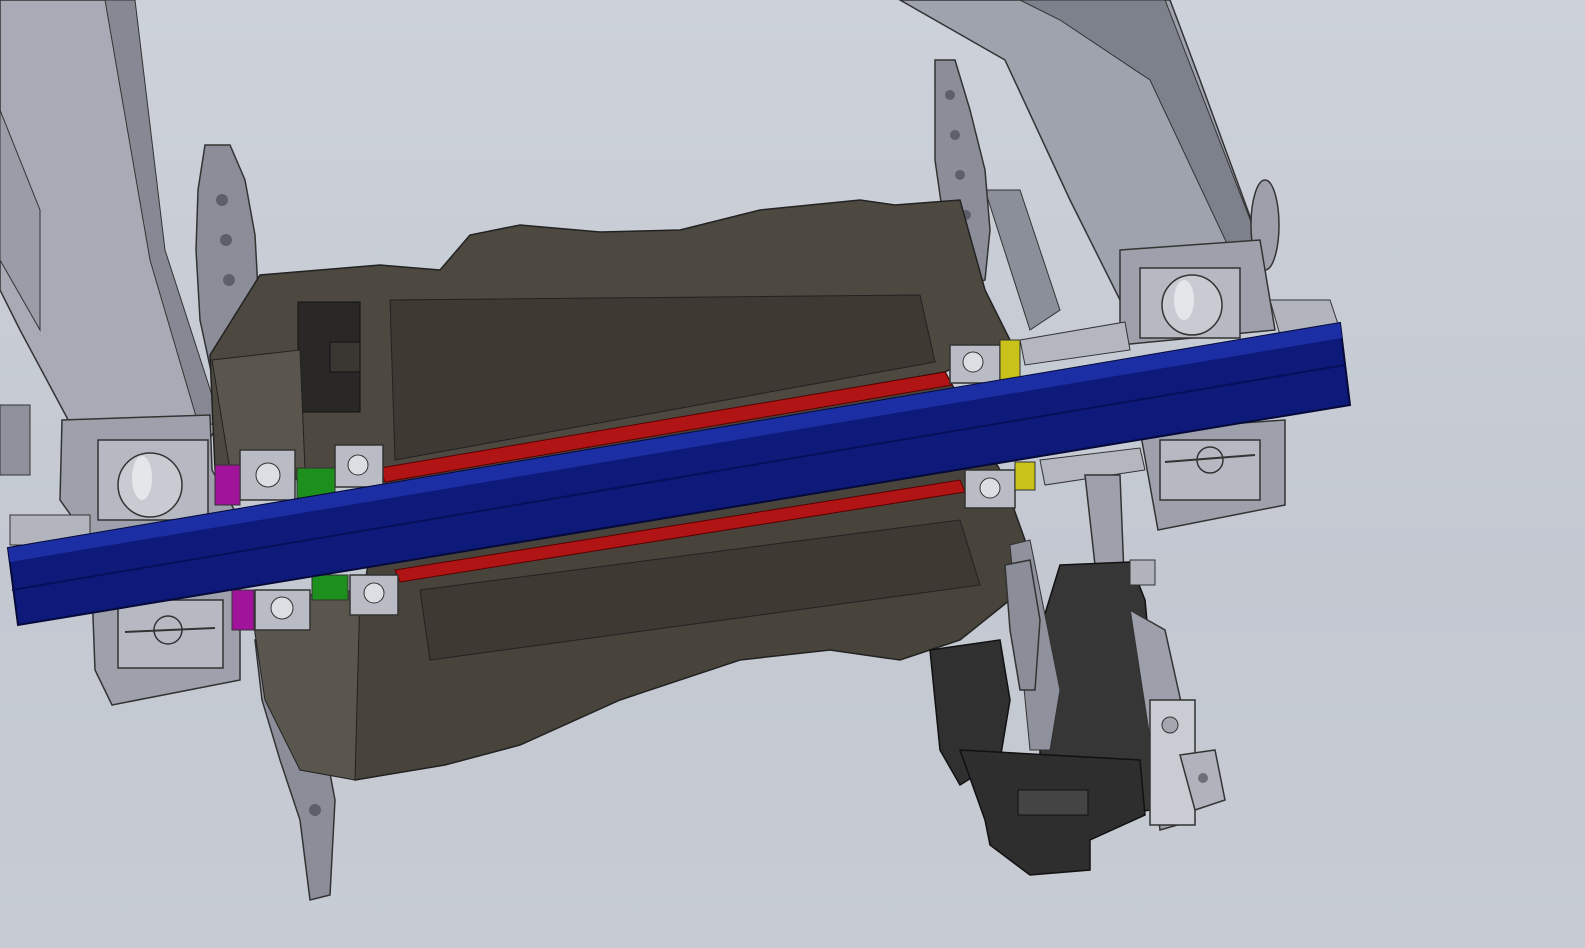  What do you see at coordinates (110, 238) in the screenshot?
I see `left-suspension-arm` at bounding box center [110, 238].